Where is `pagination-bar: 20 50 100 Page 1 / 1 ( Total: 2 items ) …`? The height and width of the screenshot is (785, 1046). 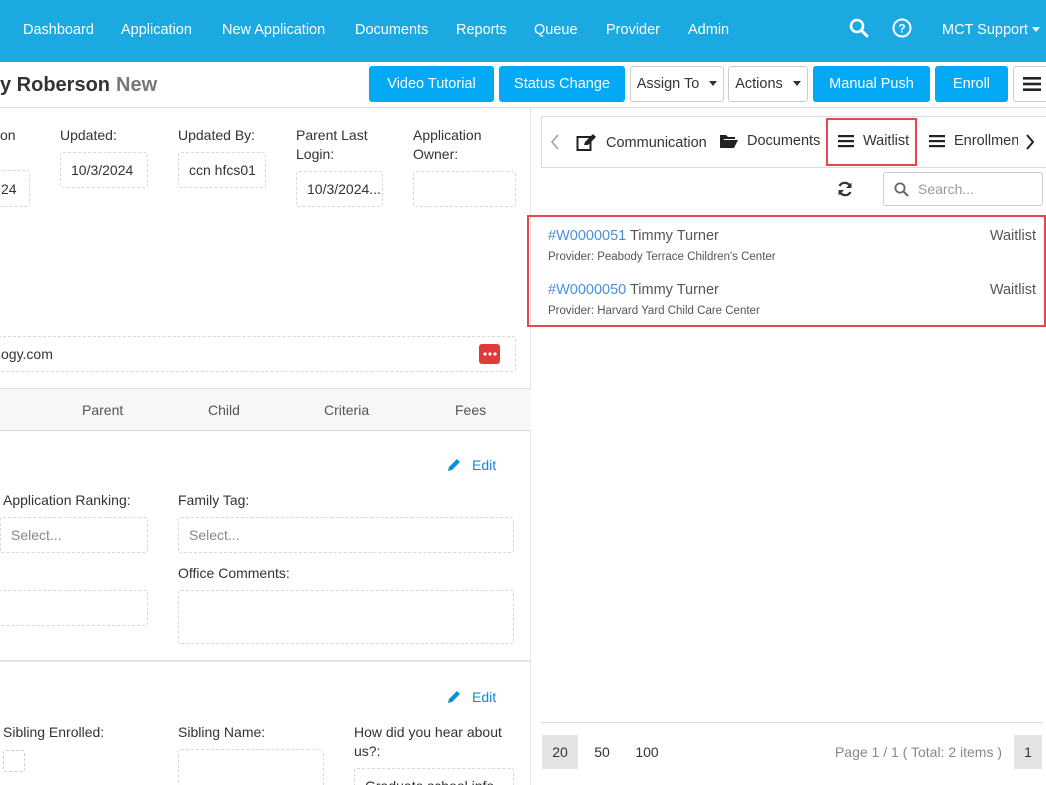
pagination-bar: 20 50 100 Page 1 / 1 ( Total: 2 items ) … is located at coordinates (792, 753).